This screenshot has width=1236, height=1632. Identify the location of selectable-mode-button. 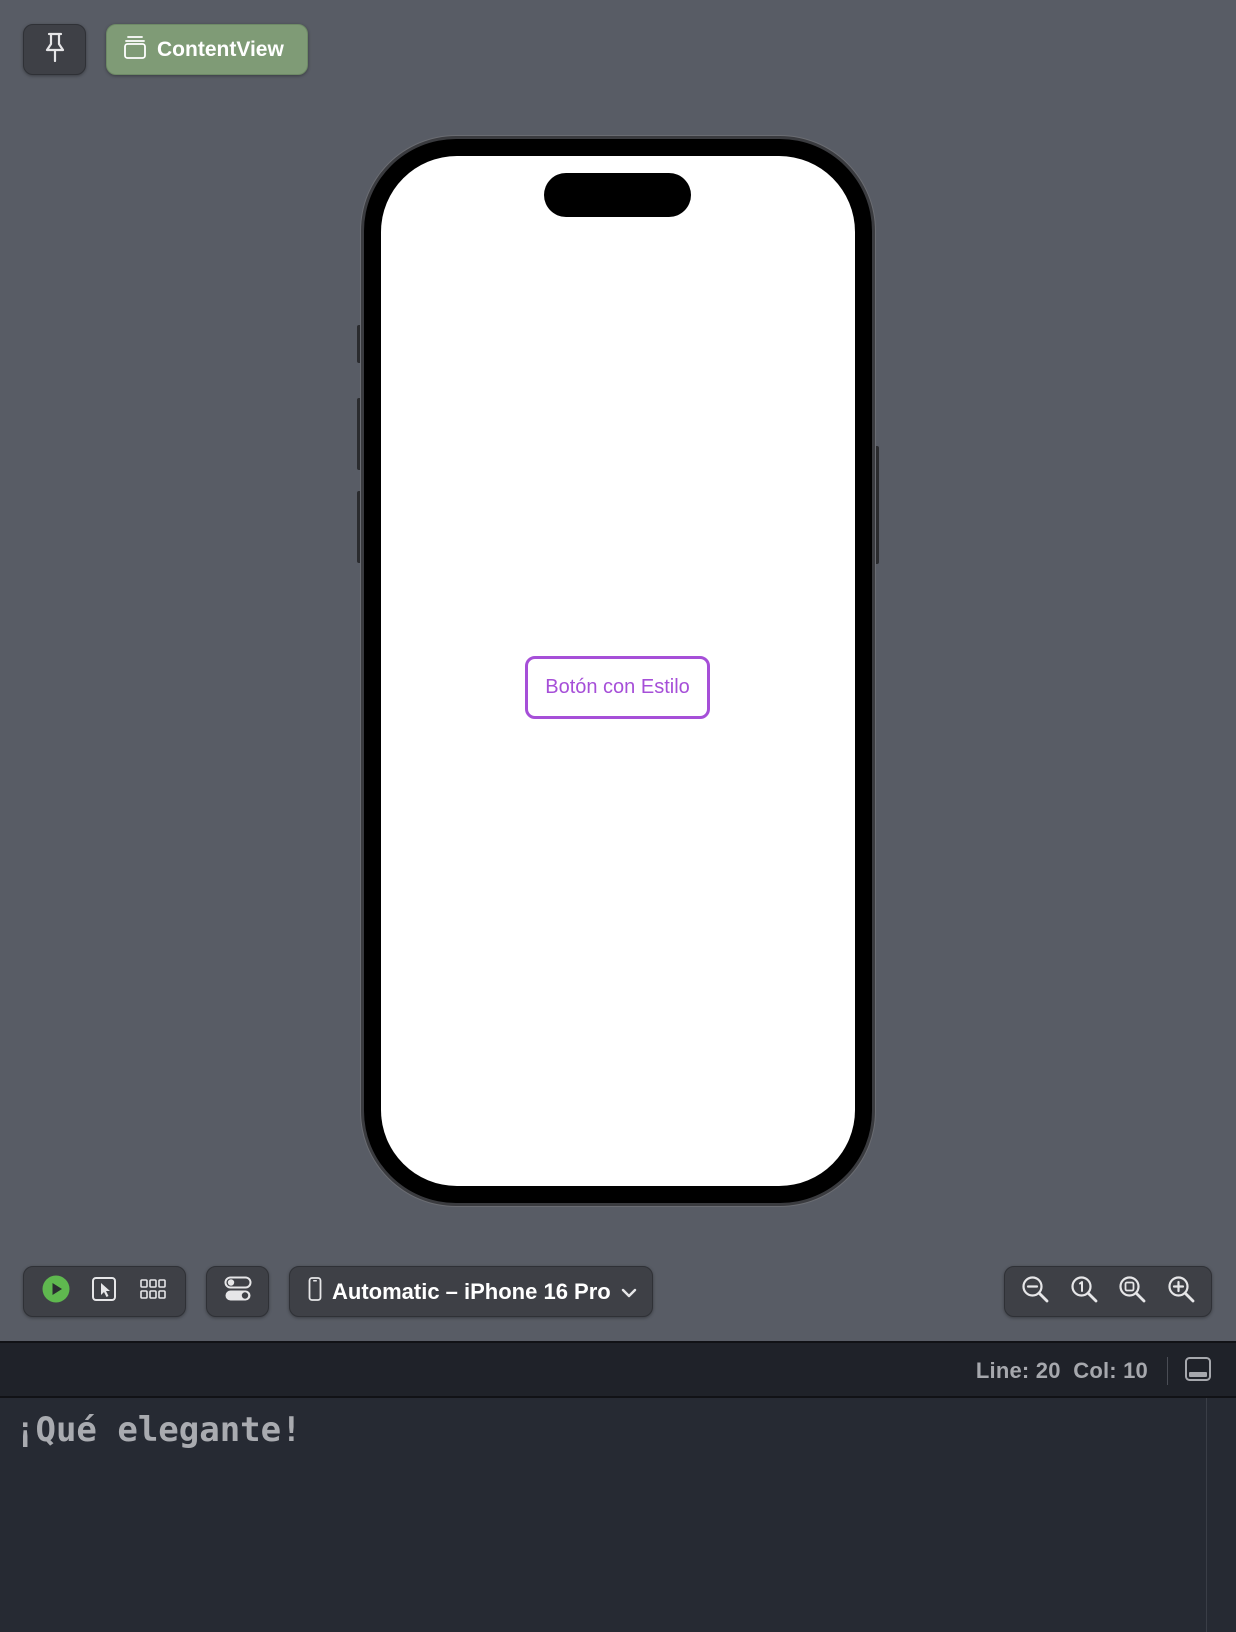
(104, 1292).